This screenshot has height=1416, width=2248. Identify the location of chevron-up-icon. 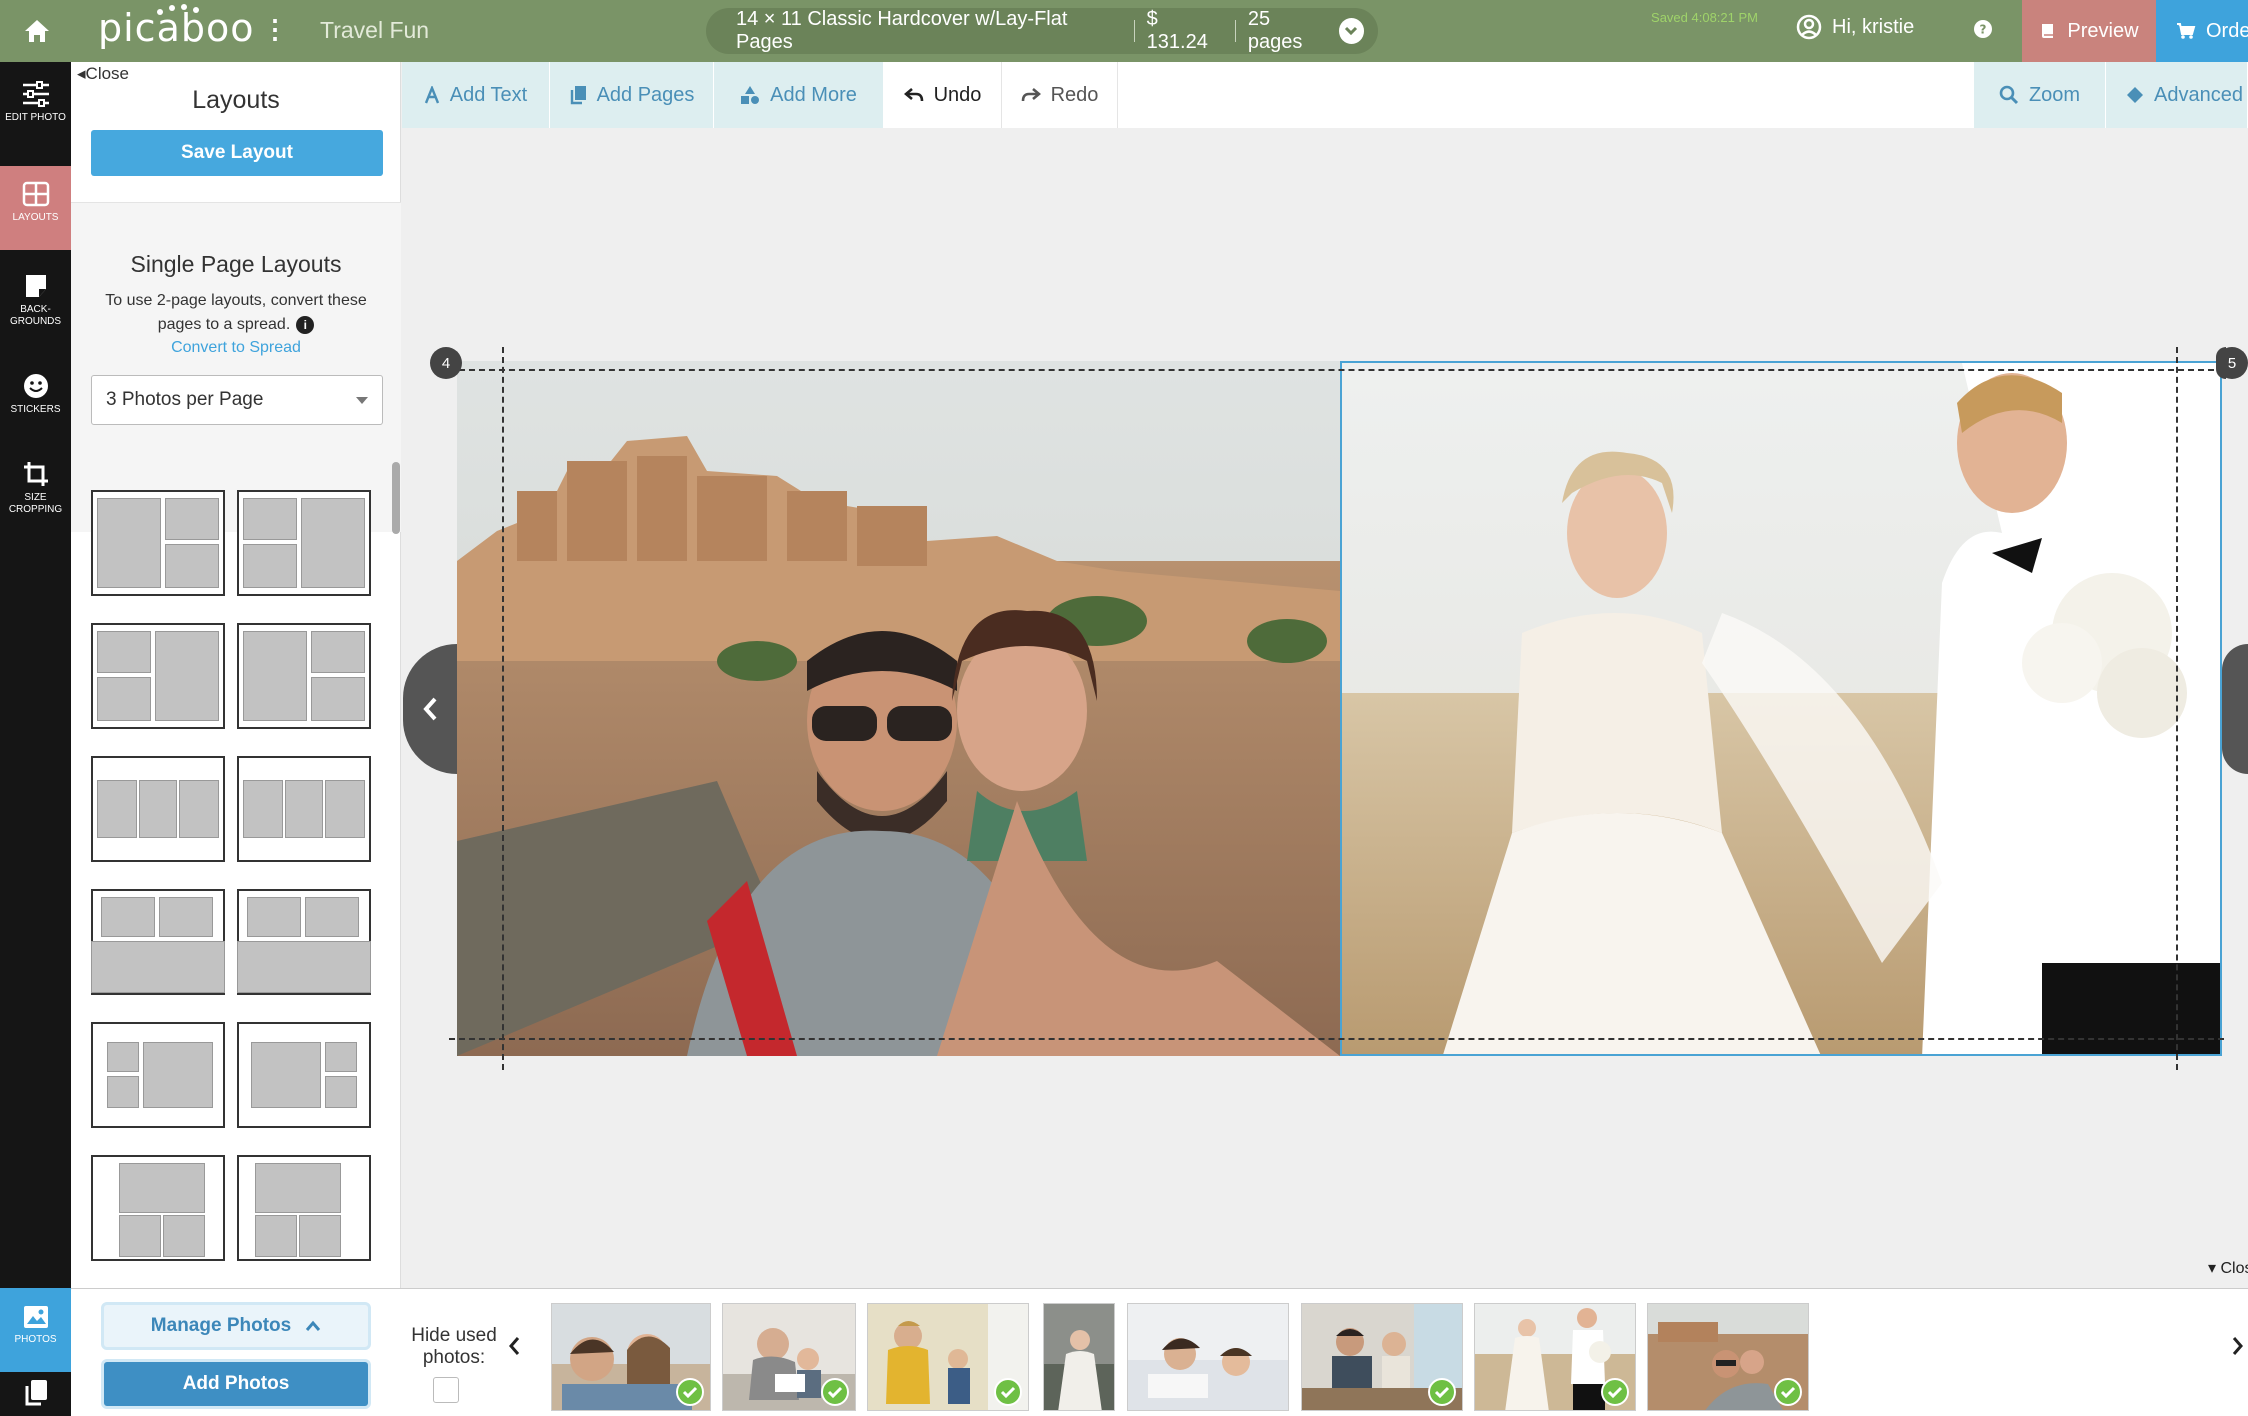
(313, 1325).